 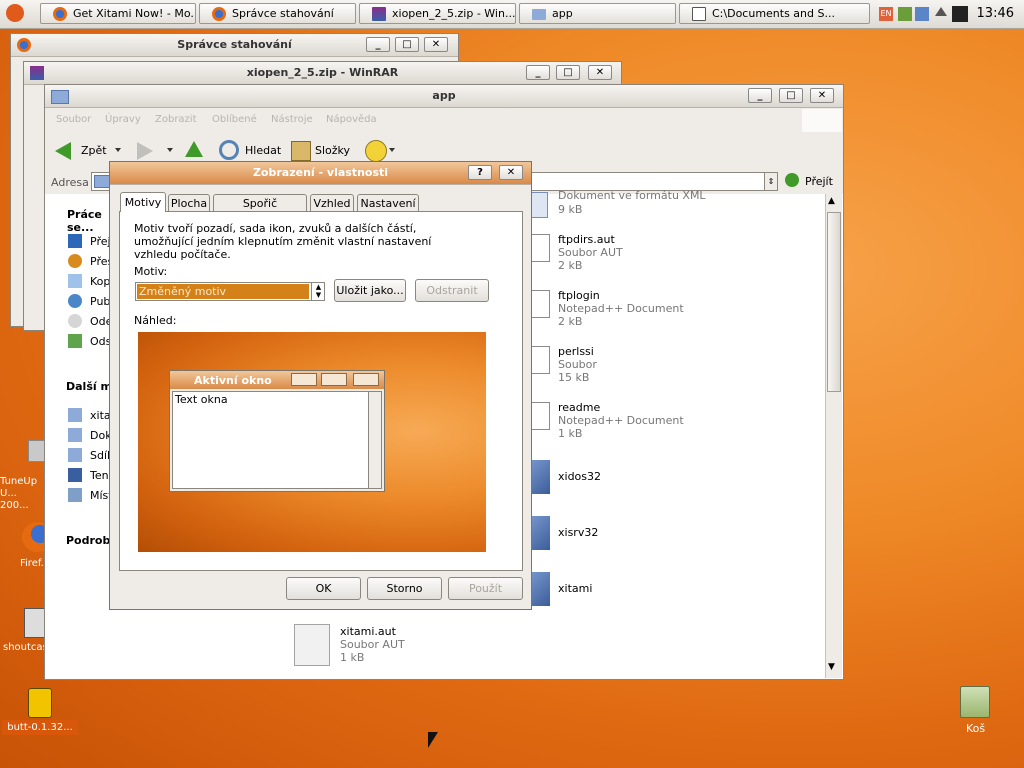 I want to click on cancel-button: Storno, so click(x=404, y=588).